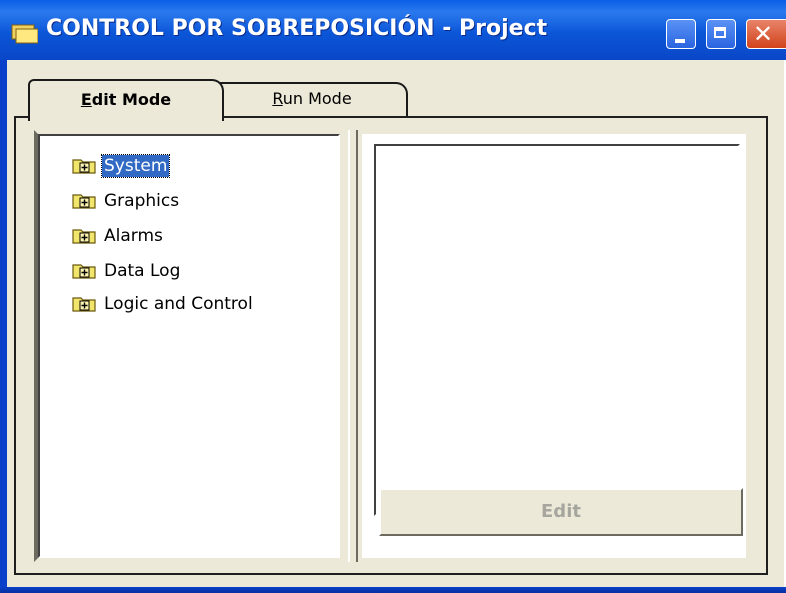 The height and width of the screenshot is (593, 786). I want to click on tree-item-alarms: Alarms, so click(118, 236).